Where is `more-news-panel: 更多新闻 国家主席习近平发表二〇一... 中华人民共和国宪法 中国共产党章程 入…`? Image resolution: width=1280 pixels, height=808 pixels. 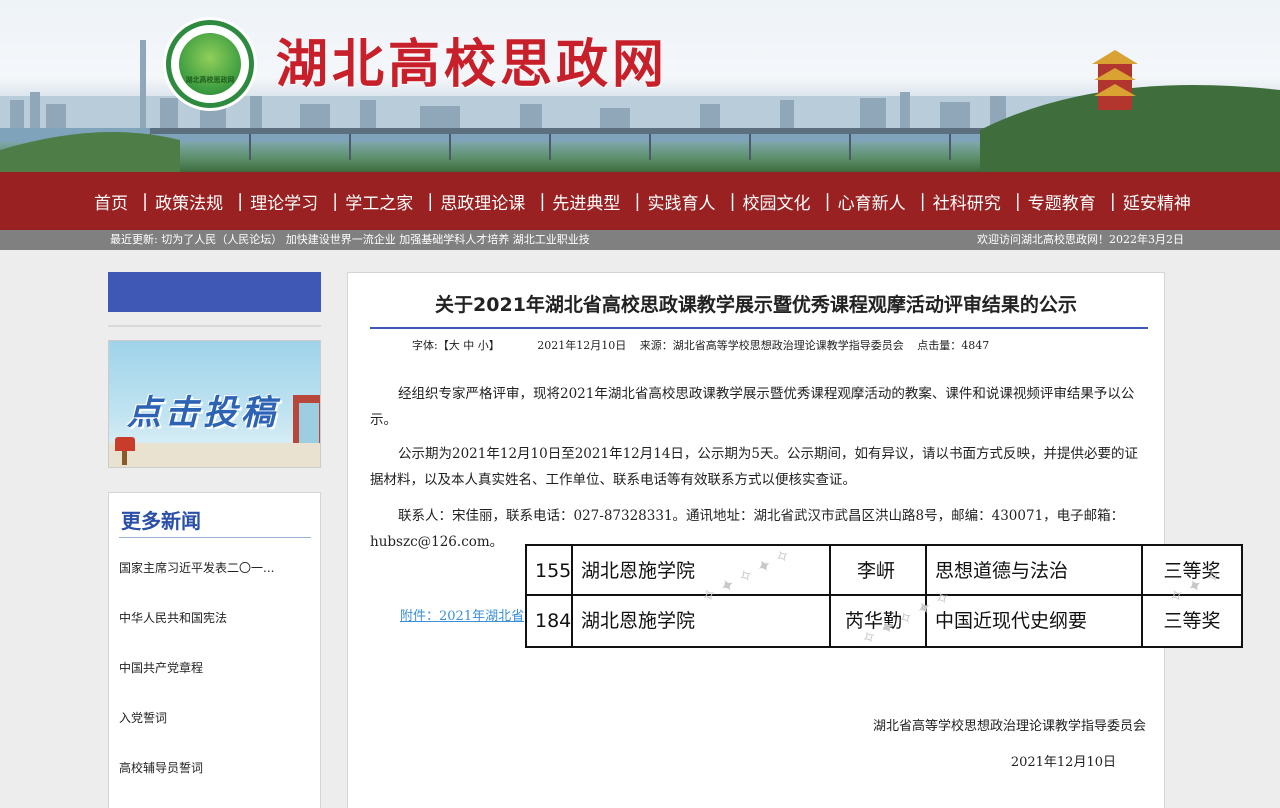 more-news-panel: 更多新闻 国家主席习近平发表二〇一... 中华人民共和国宪法 中国共产党章程 入… is located at coordinates (214, 650).